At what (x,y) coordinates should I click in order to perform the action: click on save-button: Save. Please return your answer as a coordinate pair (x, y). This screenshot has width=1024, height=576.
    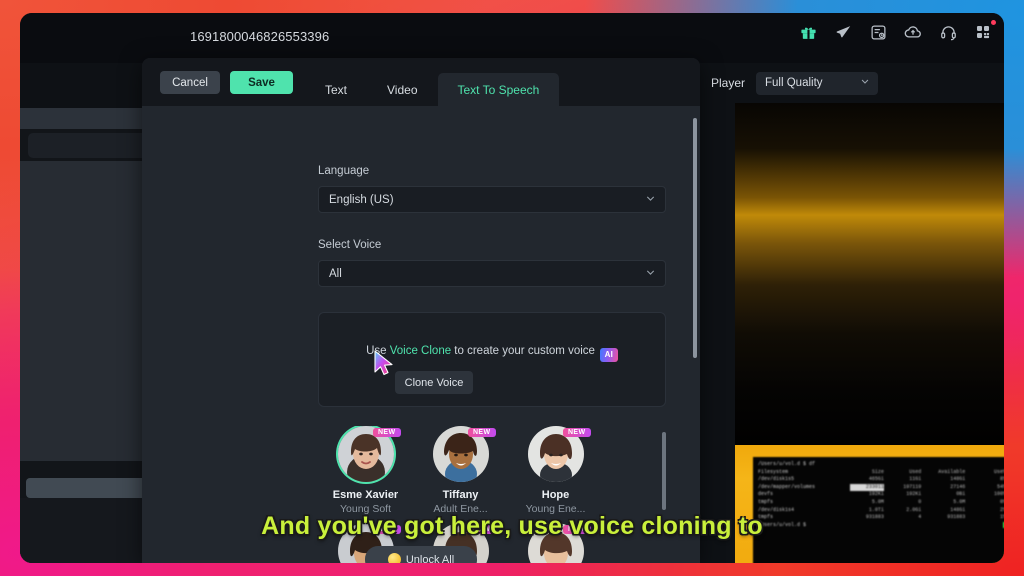
    Looking at the image, I should click on (261, 82).